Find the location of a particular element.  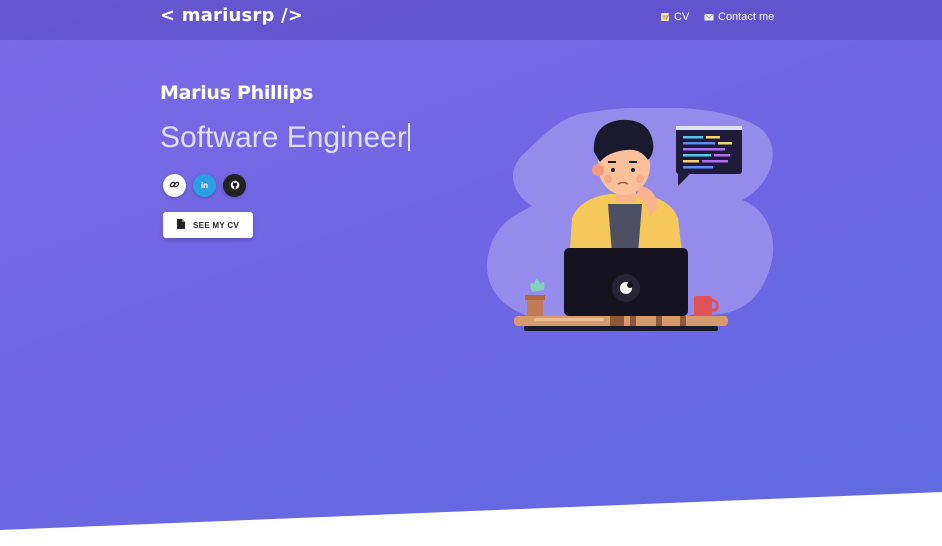

laptop is located at coordinates (626, 282).